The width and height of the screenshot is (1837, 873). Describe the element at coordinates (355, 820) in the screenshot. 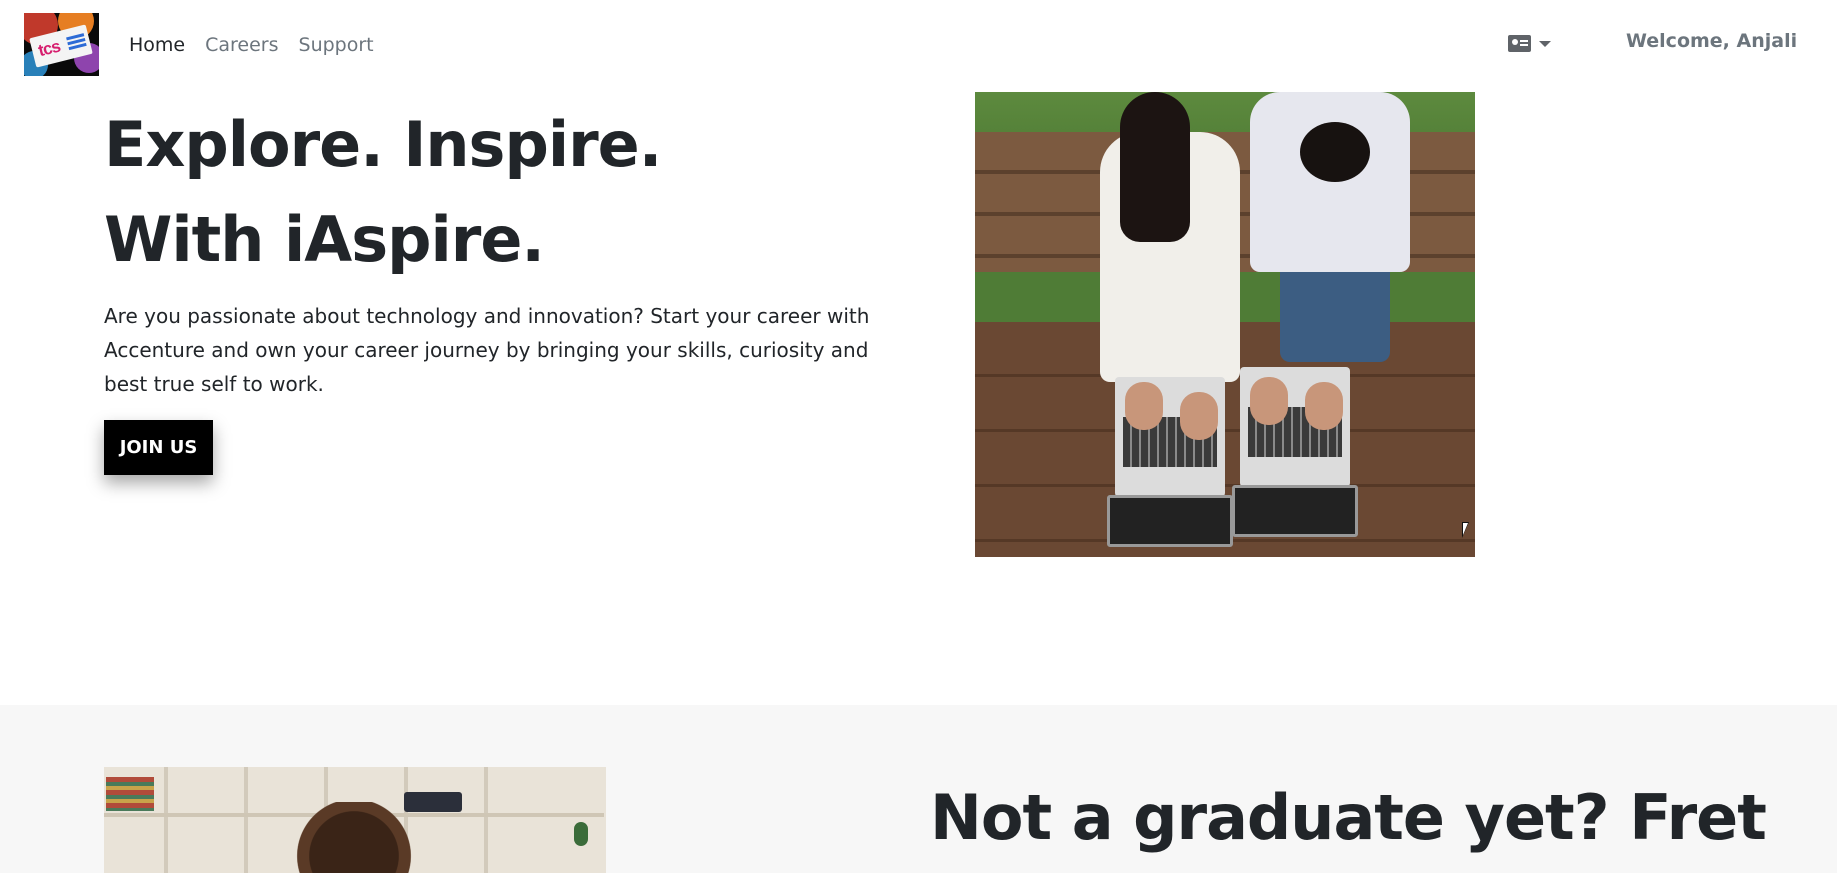

I see `student-image` at that location.